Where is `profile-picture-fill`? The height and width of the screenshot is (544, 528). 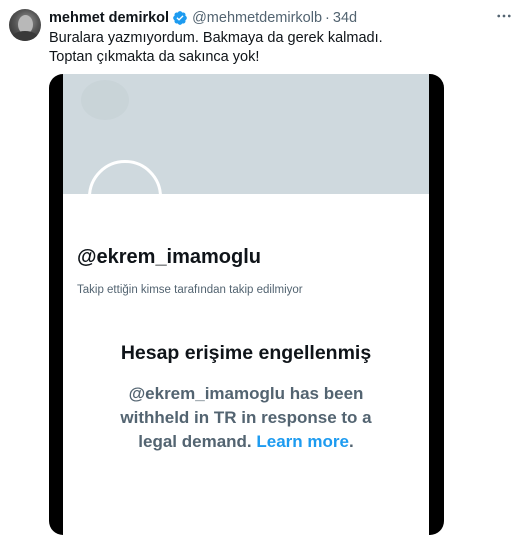 profile-picture-fill is located at coordinates (125, 214).